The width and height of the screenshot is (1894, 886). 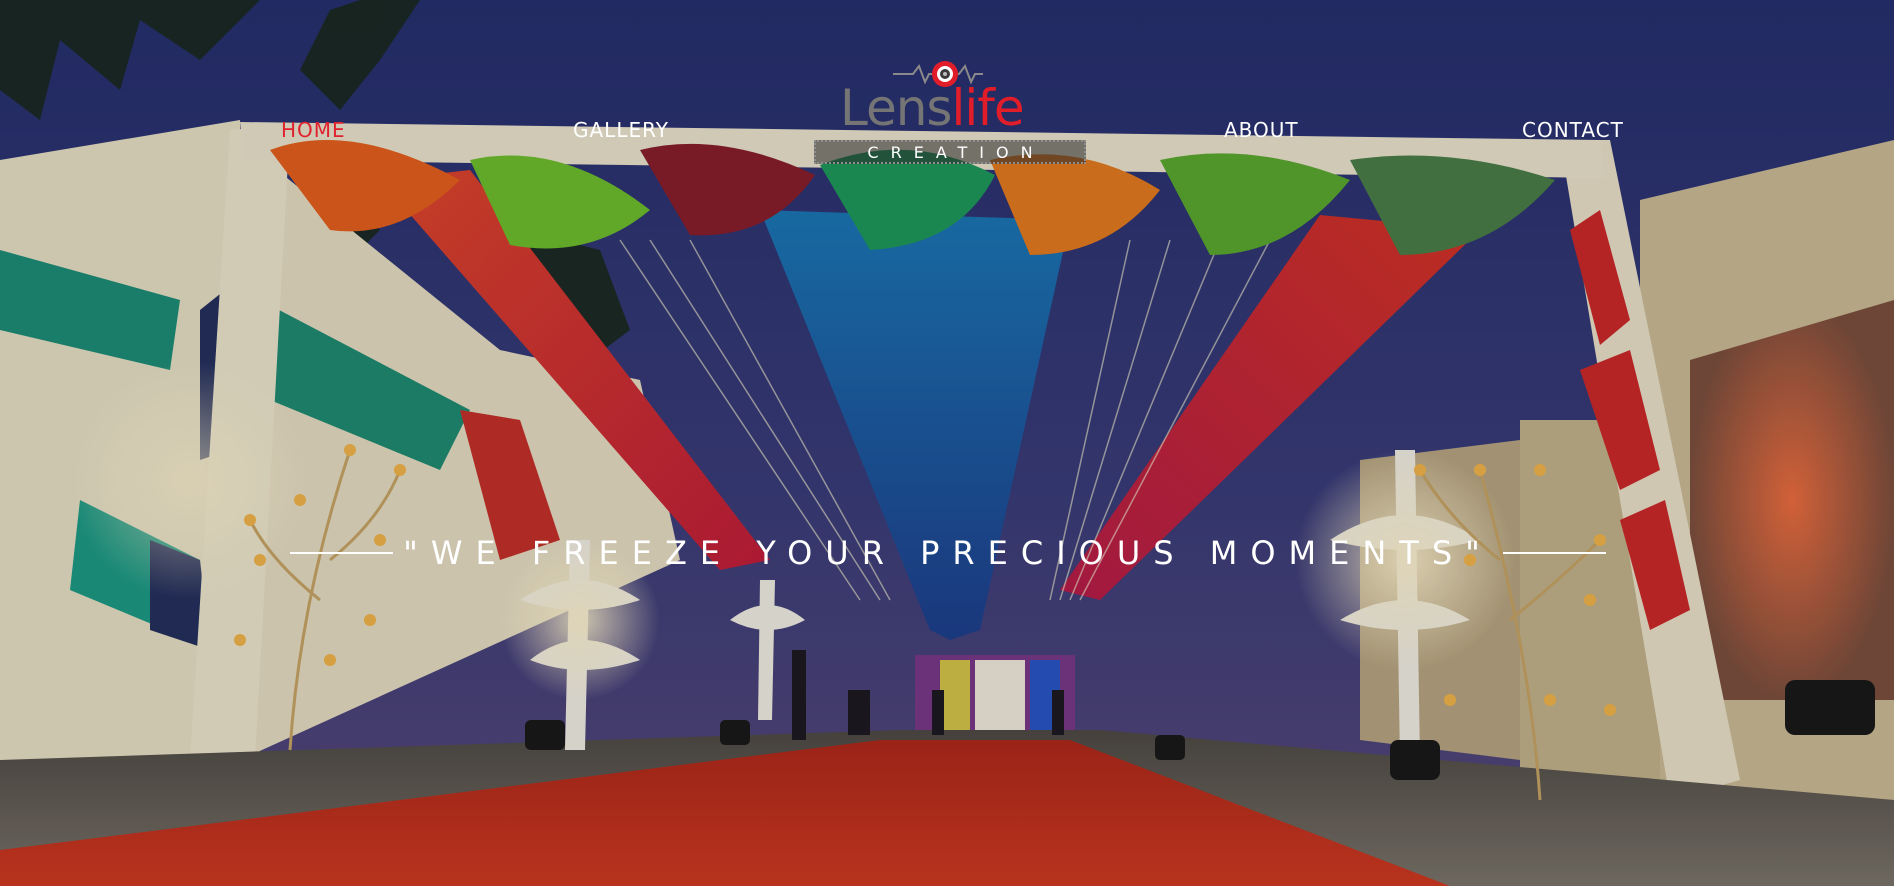 I want to click on nav-home-link: HOME, so click(x=313, y=130).